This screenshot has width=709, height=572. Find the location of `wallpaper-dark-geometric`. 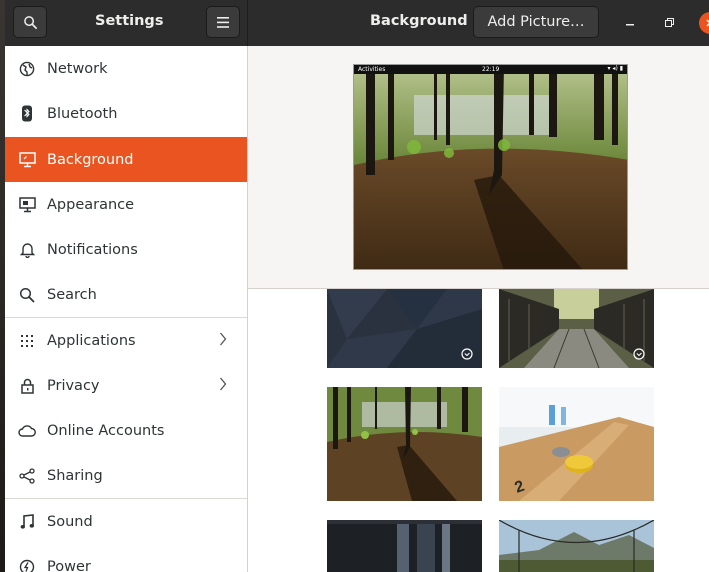

wallpaper-dark-geometric is located at coordinates (404, 328).